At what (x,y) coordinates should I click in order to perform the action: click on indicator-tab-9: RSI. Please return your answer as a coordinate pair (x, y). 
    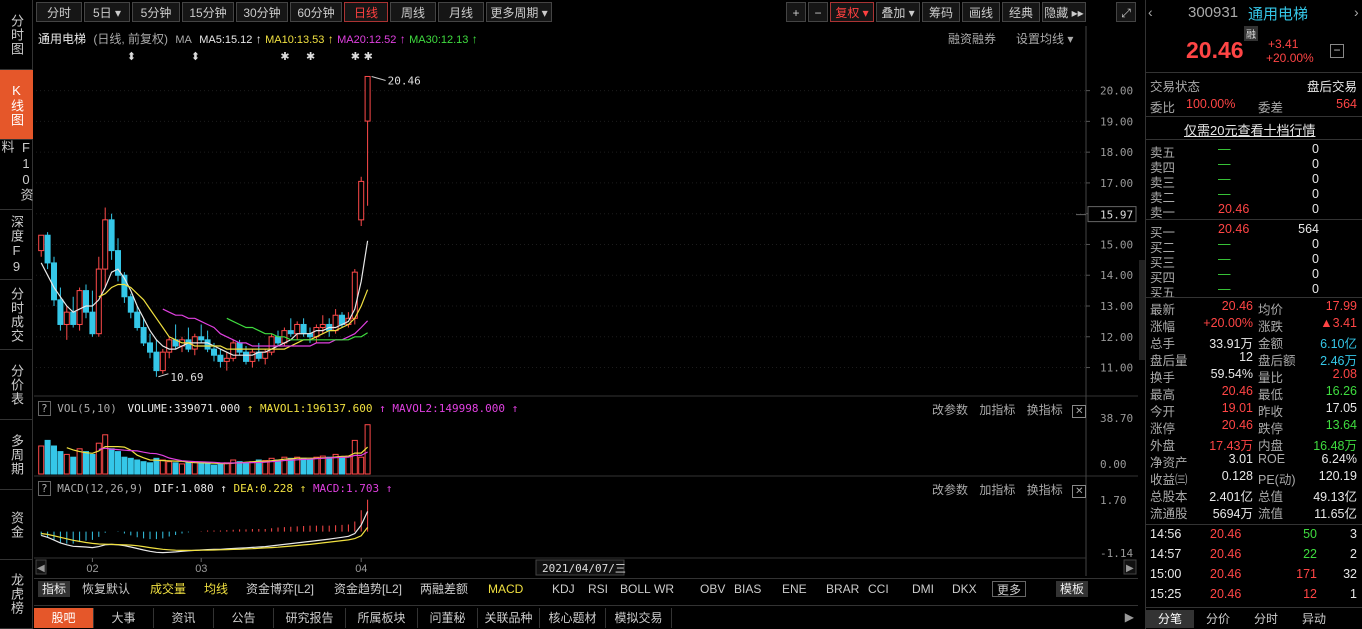
    Looking at the image, I should click on (598, 589).